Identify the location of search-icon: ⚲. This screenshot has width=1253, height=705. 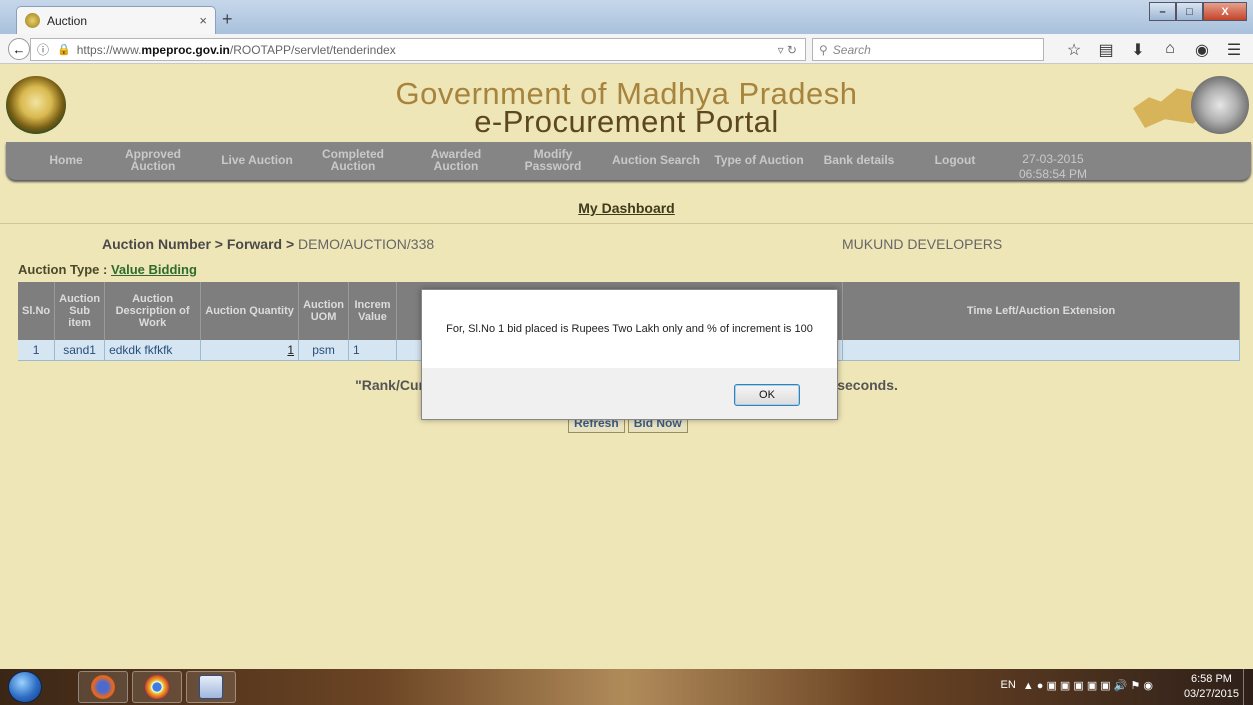
(823, 49).